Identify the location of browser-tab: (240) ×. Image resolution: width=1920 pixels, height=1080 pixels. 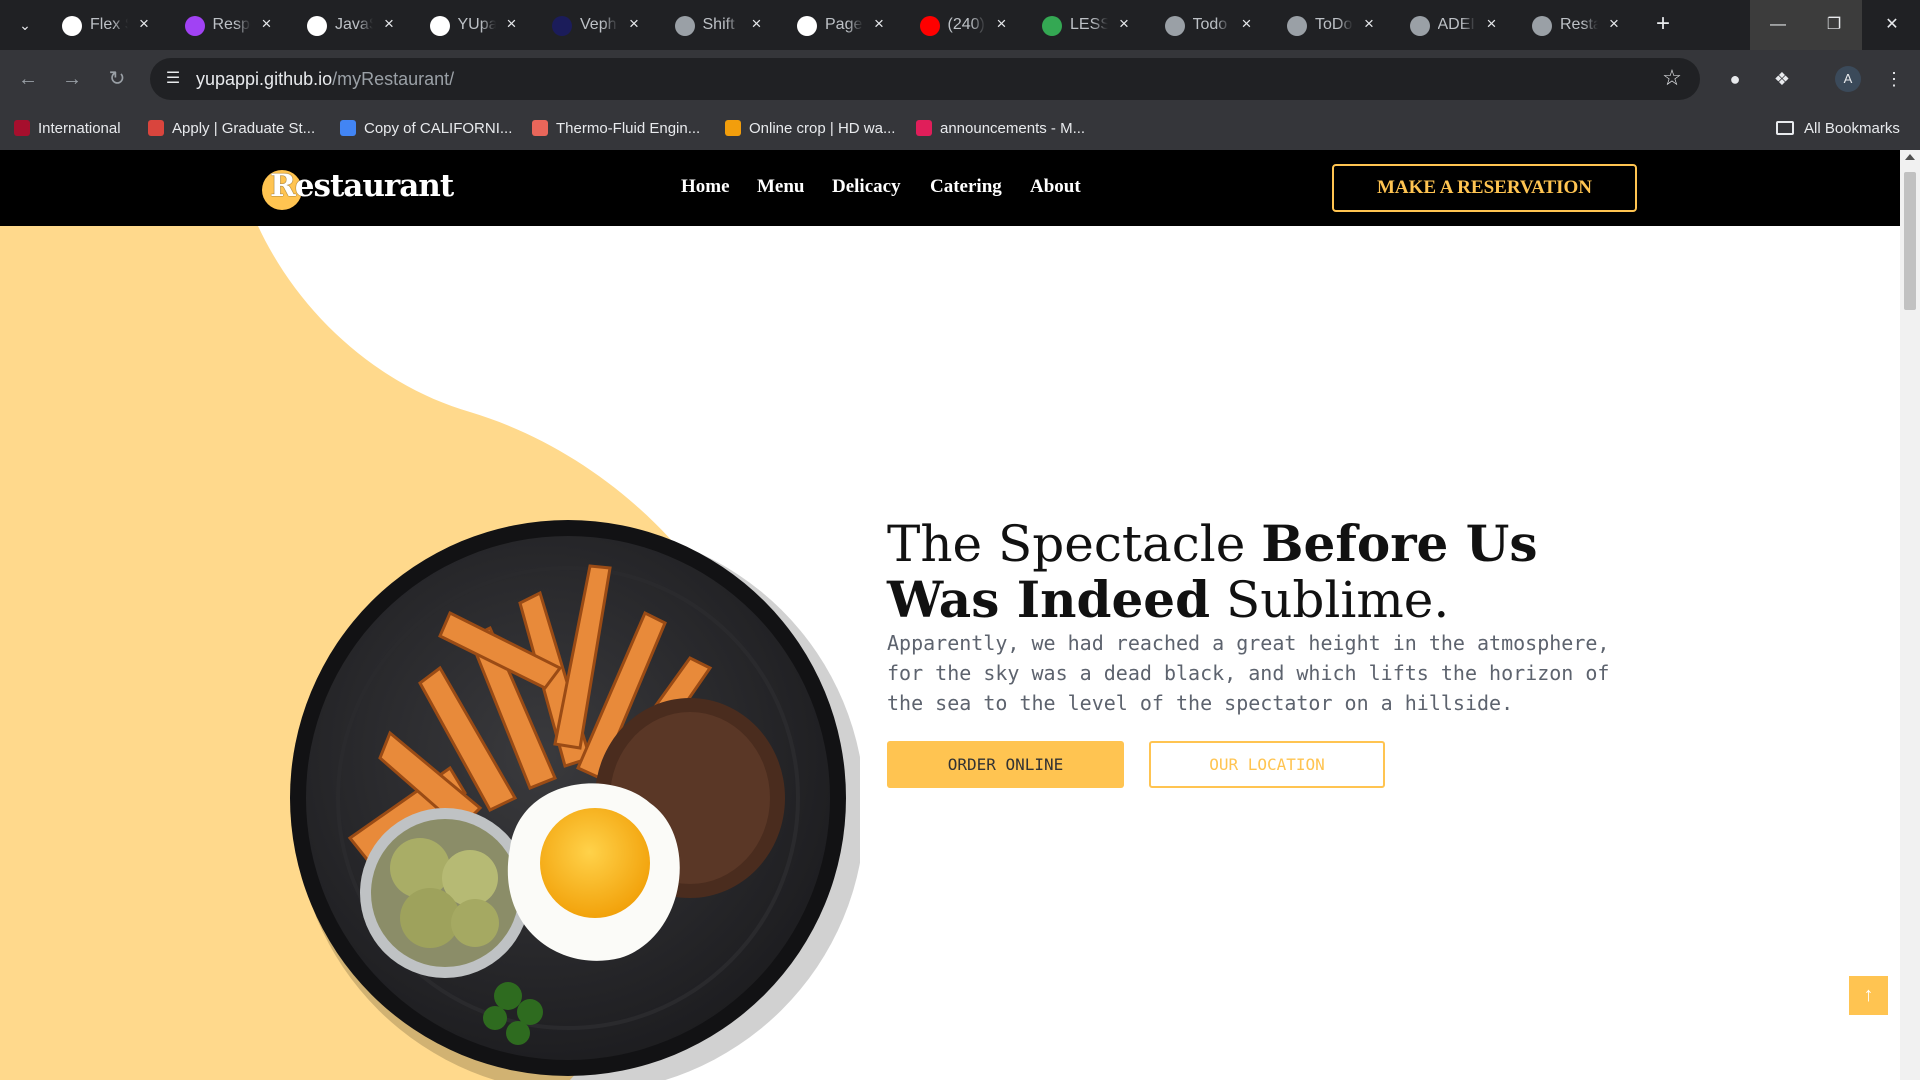
(967, 25).